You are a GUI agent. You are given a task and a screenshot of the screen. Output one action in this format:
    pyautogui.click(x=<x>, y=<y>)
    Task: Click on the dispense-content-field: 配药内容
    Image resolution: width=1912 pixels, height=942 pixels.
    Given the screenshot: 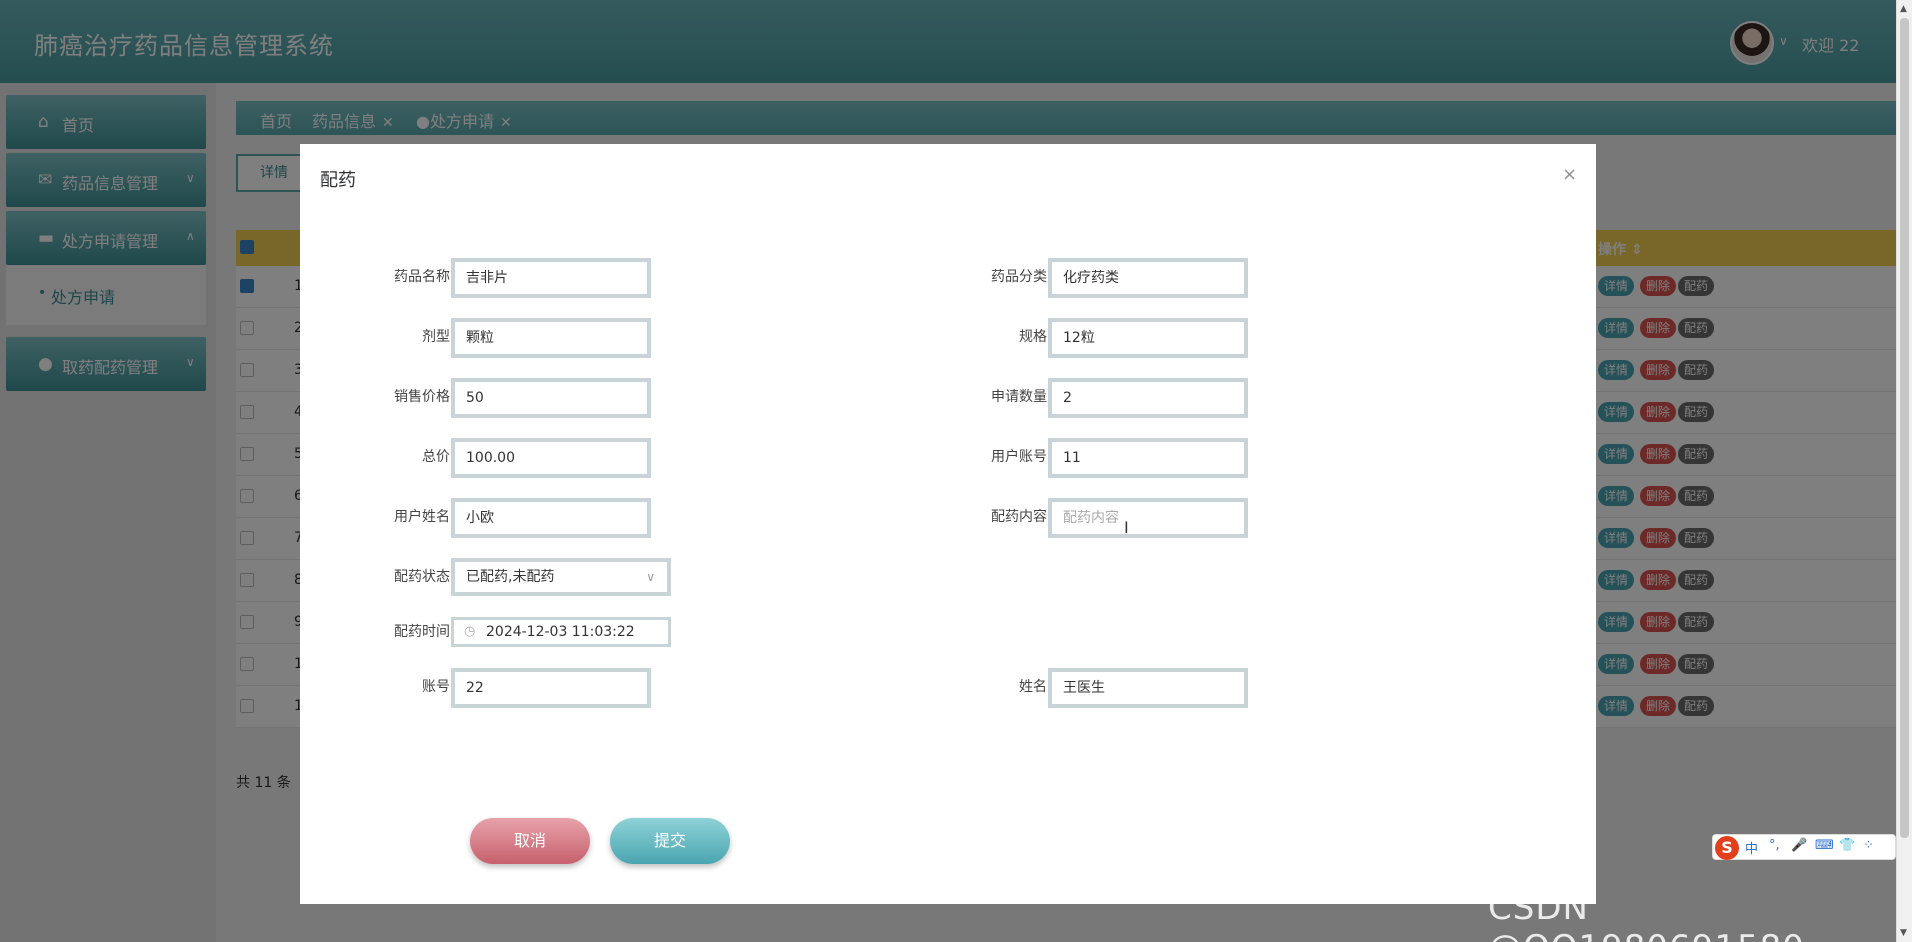 What is the action you would take?
    pyautogui.click(x=1148, y=518)
    